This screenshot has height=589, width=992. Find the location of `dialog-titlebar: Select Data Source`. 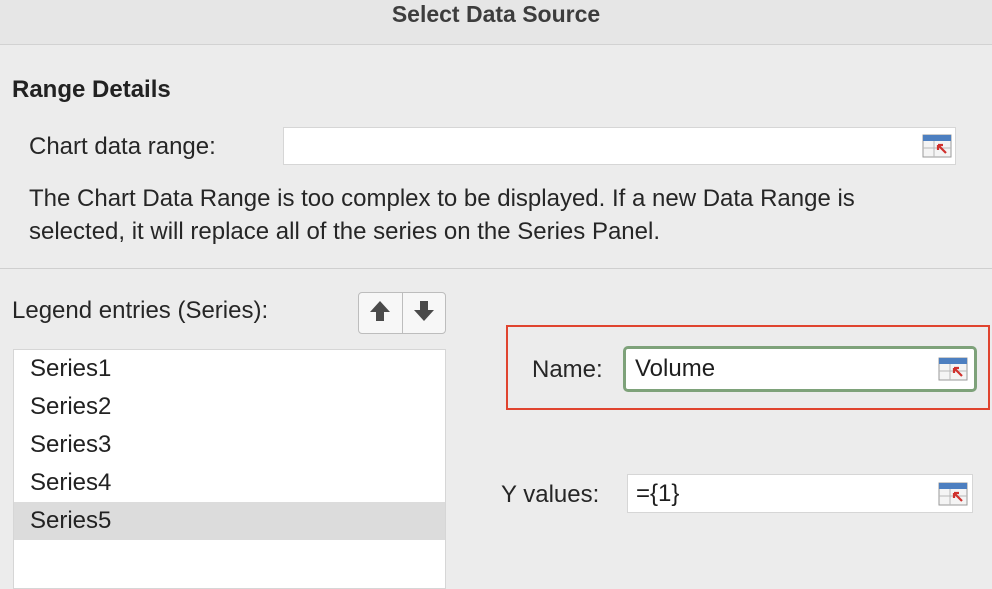

dialog-titlebar: Select Data Source is located at coordinates (496, 22).